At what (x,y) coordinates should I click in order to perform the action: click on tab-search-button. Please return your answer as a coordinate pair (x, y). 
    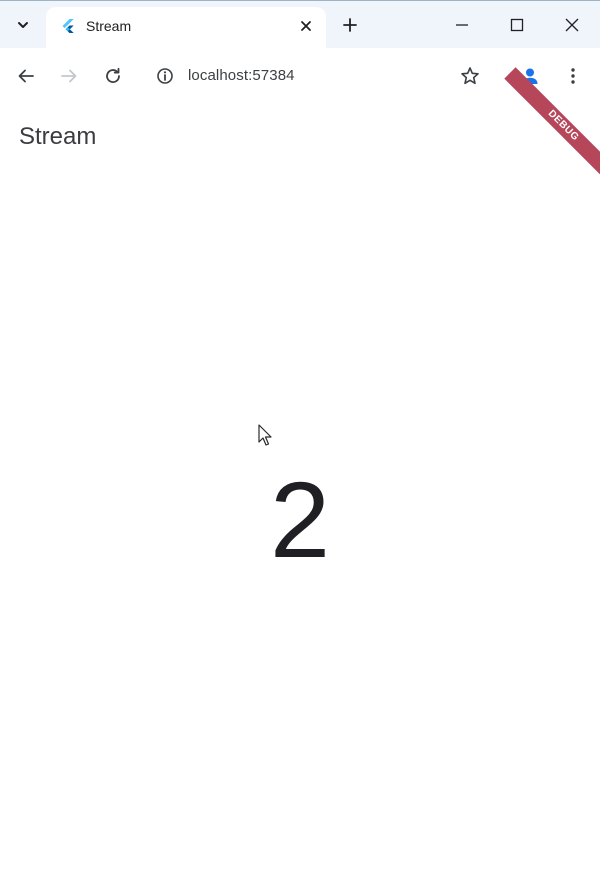
    Looking at the image, I should click on (23, 25).